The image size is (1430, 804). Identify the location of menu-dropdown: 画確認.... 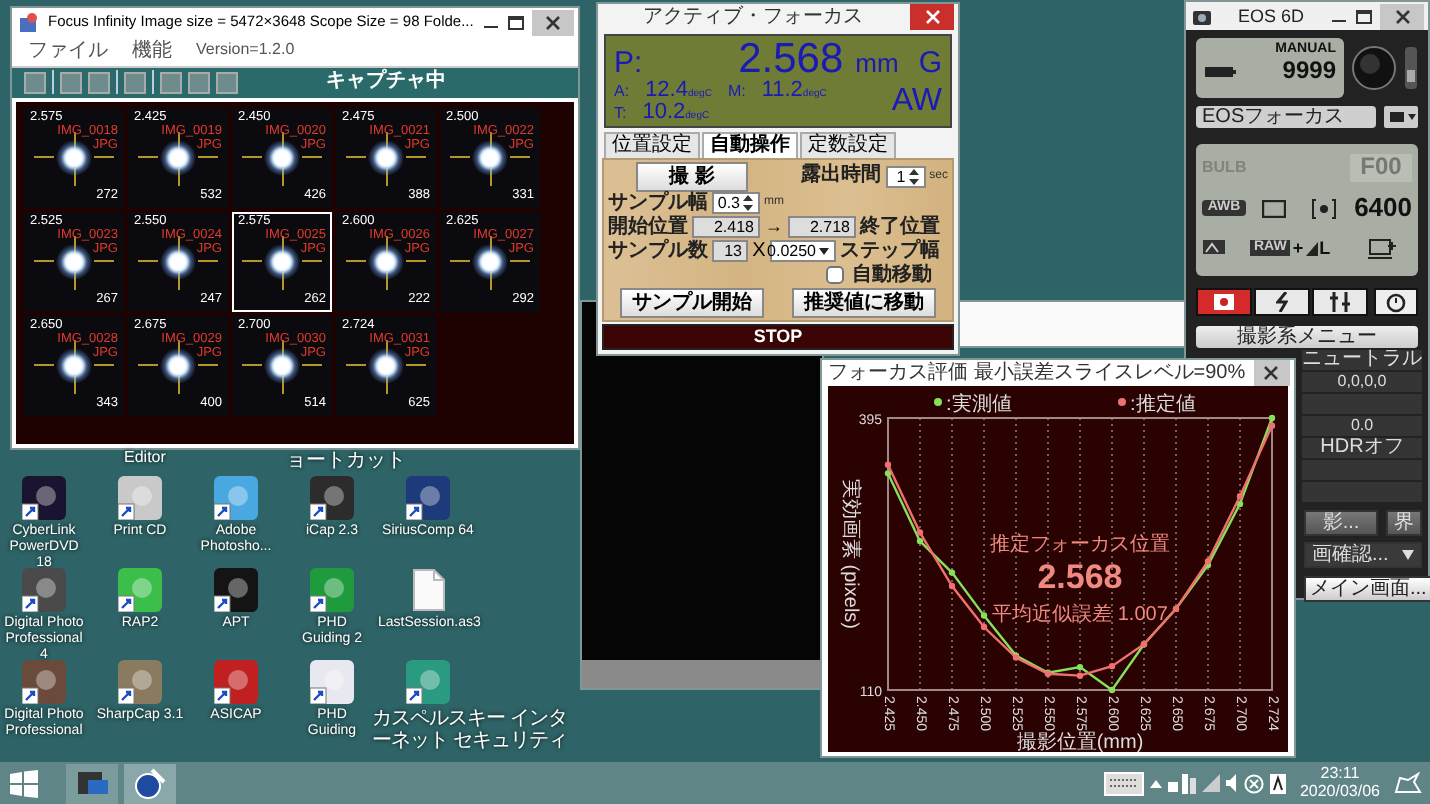
(1363, 555).